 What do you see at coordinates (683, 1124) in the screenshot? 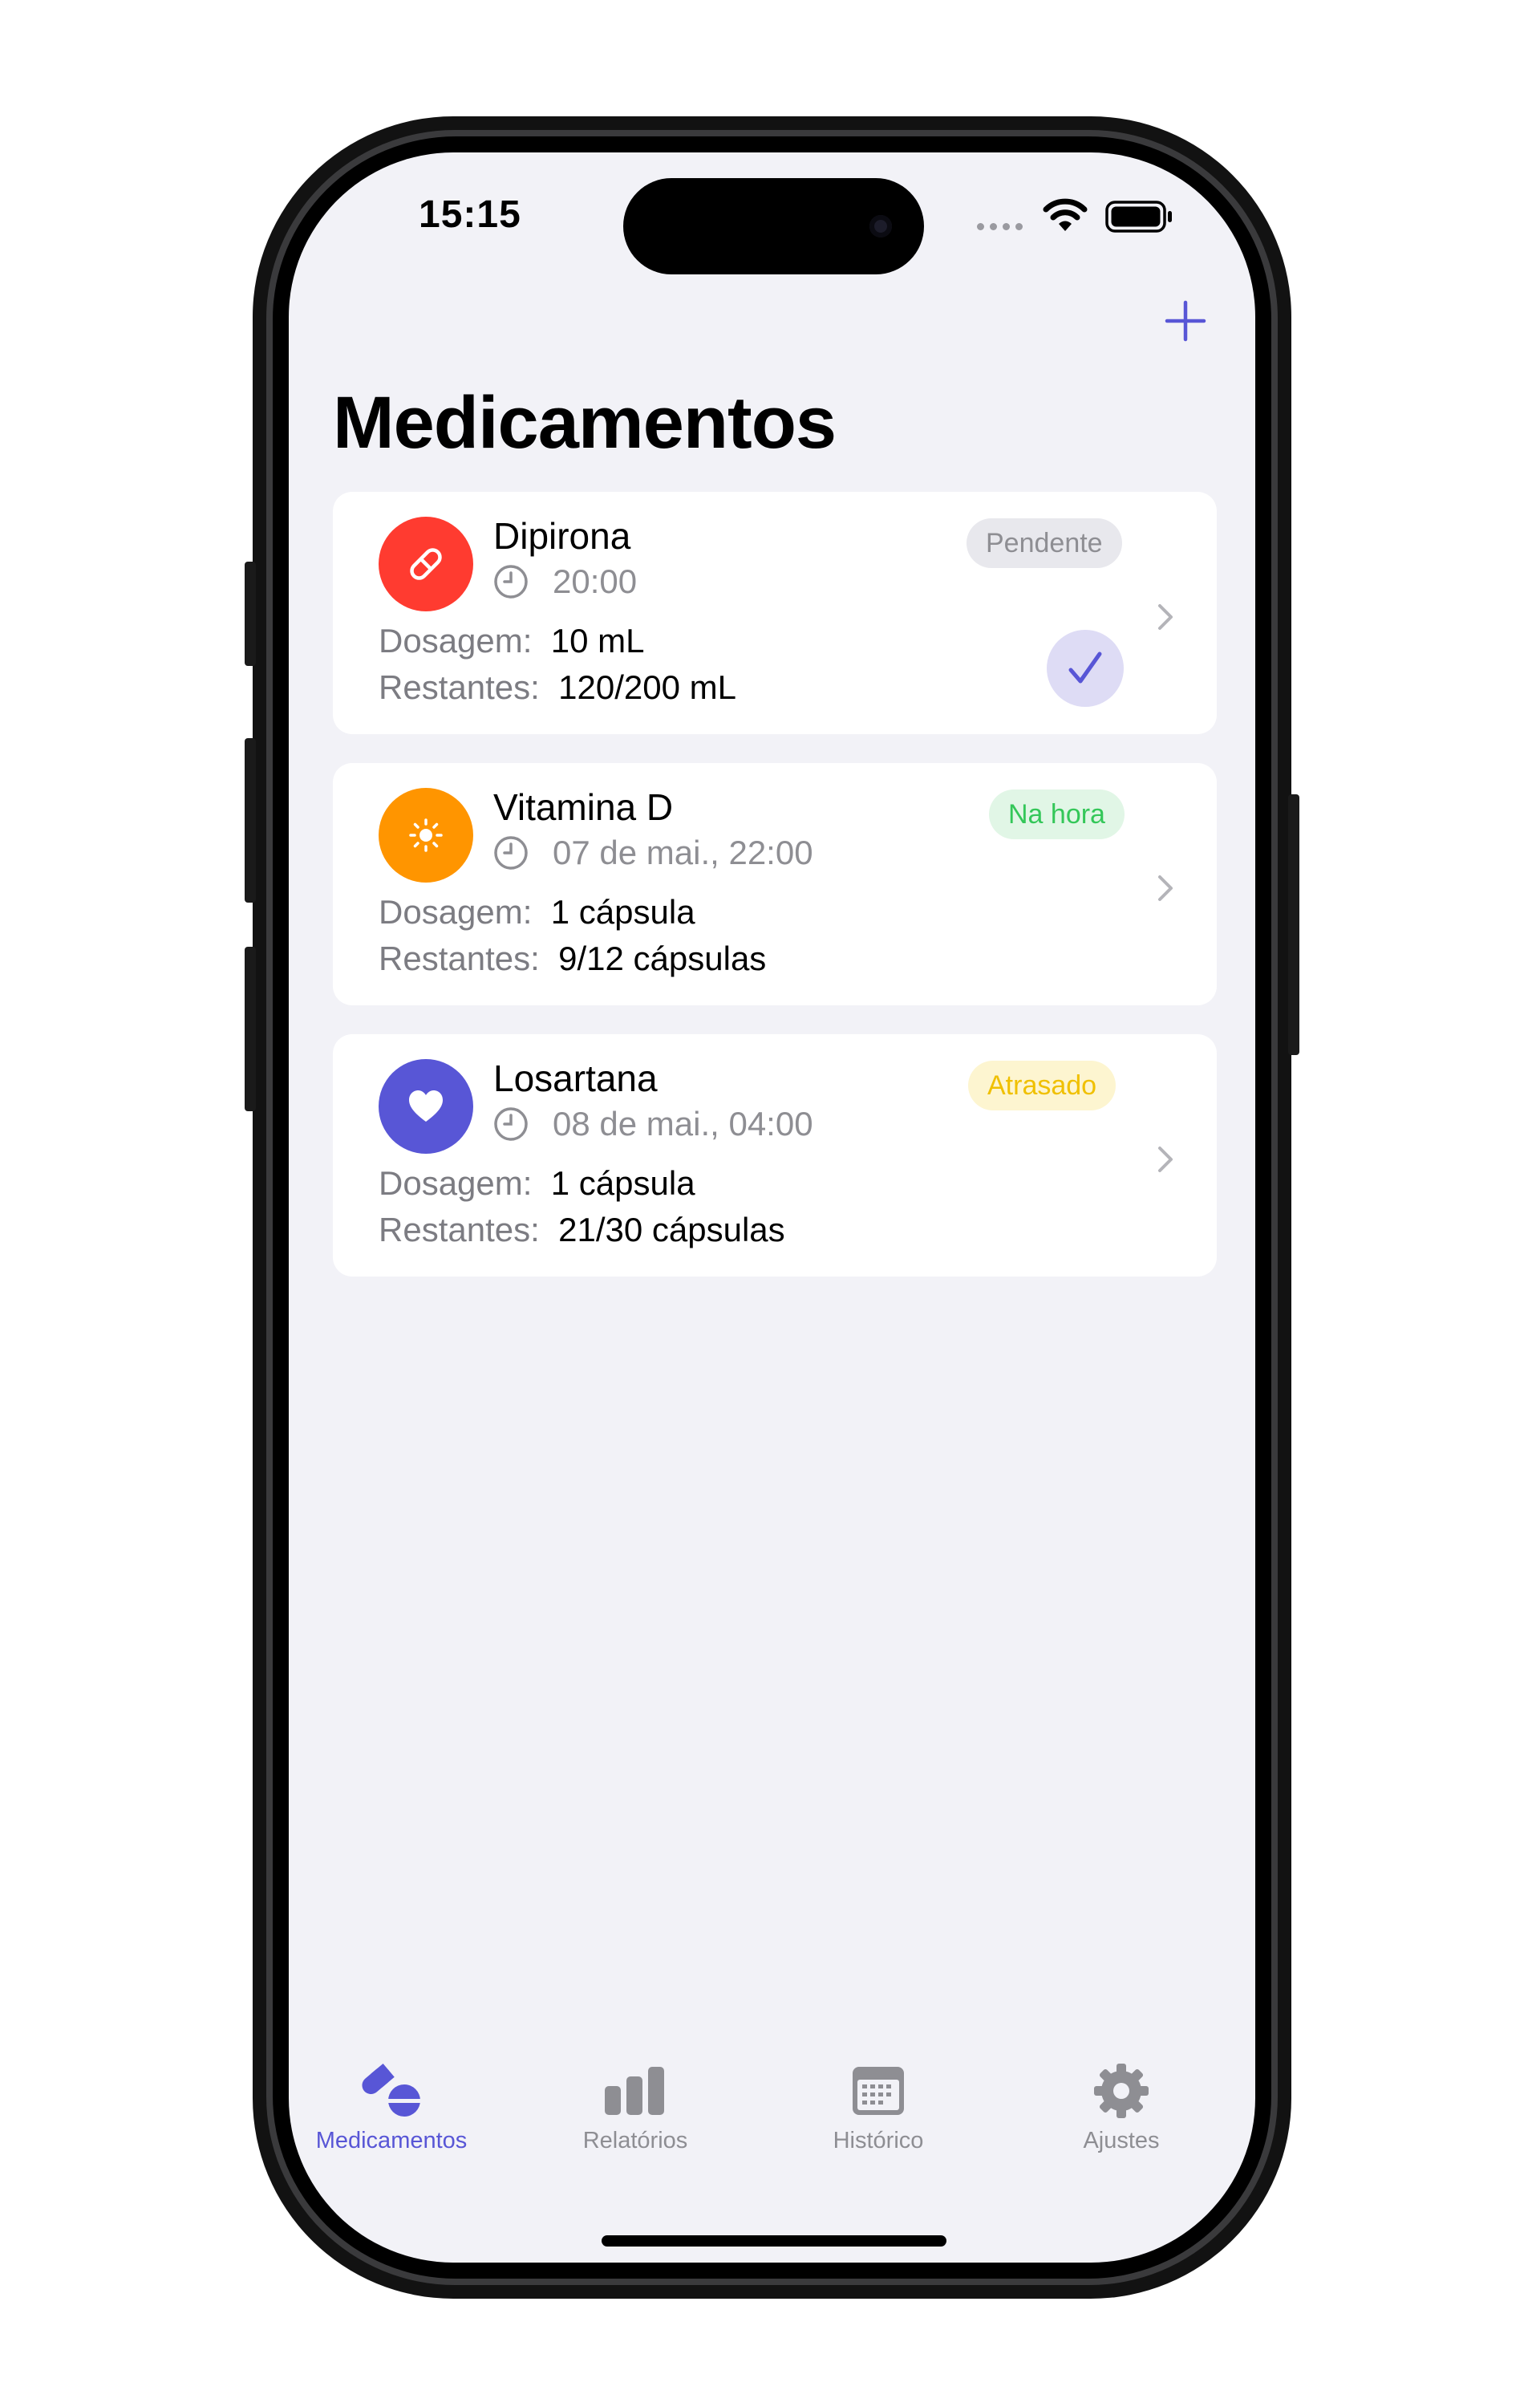
I see `schedule-time: 08 de mai., 04:00` at bounding box center [683, 1124].